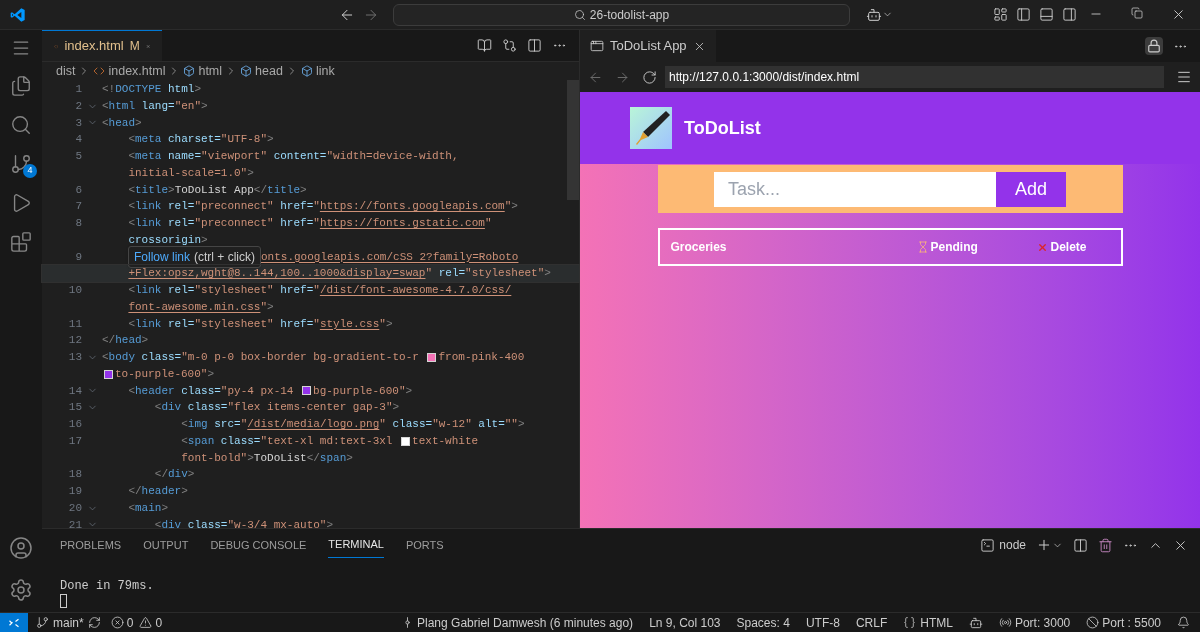 This screenshot has height=632, width=1200. What do you see at coordinates (484, 45) in the screenshot?
I see `preview-icon` at bounding box center [484, 45].